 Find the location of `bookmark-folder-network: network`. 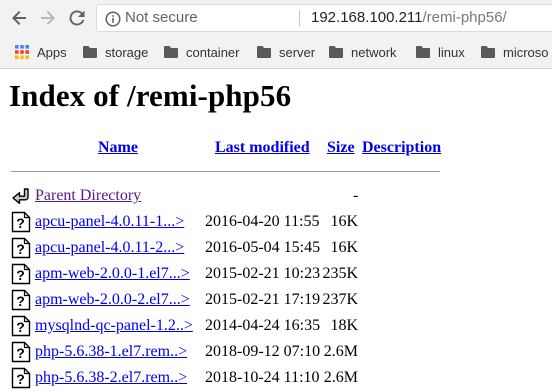

bookmark-folder-network: network is located at coordinates (362, 52).